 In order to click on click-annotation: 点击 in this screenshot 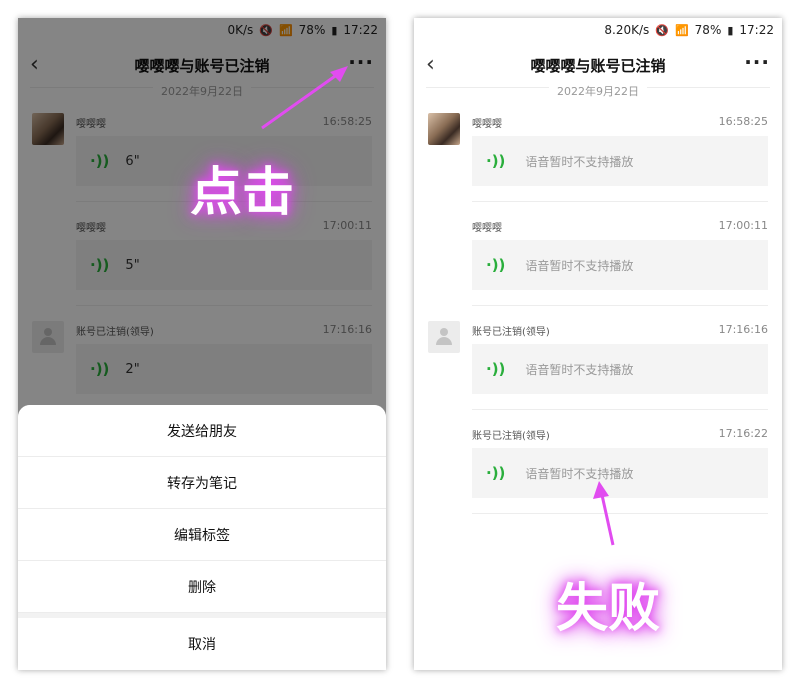, I will do `click(242, 193)`.